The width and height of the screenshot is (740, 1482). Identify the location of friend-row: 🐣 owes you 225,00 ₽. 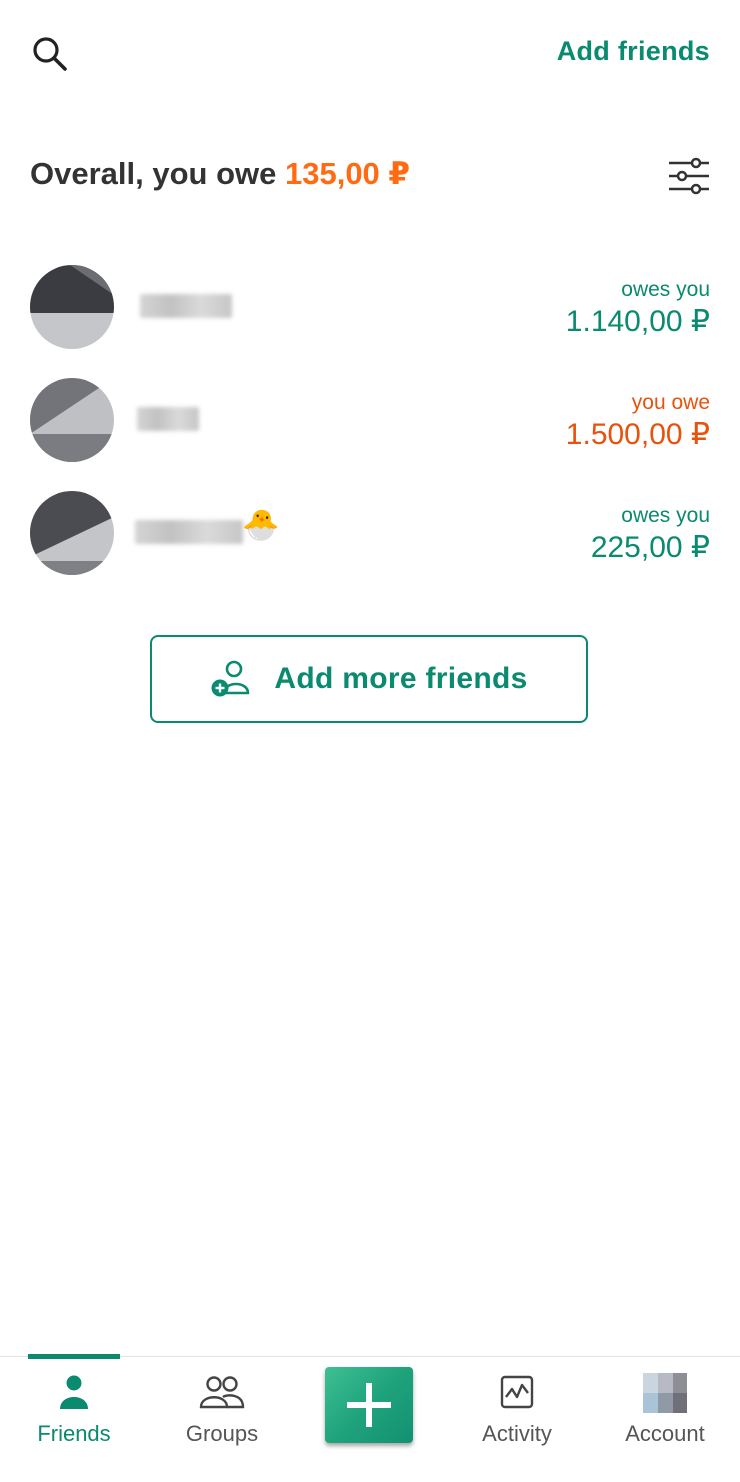
(370, 533).